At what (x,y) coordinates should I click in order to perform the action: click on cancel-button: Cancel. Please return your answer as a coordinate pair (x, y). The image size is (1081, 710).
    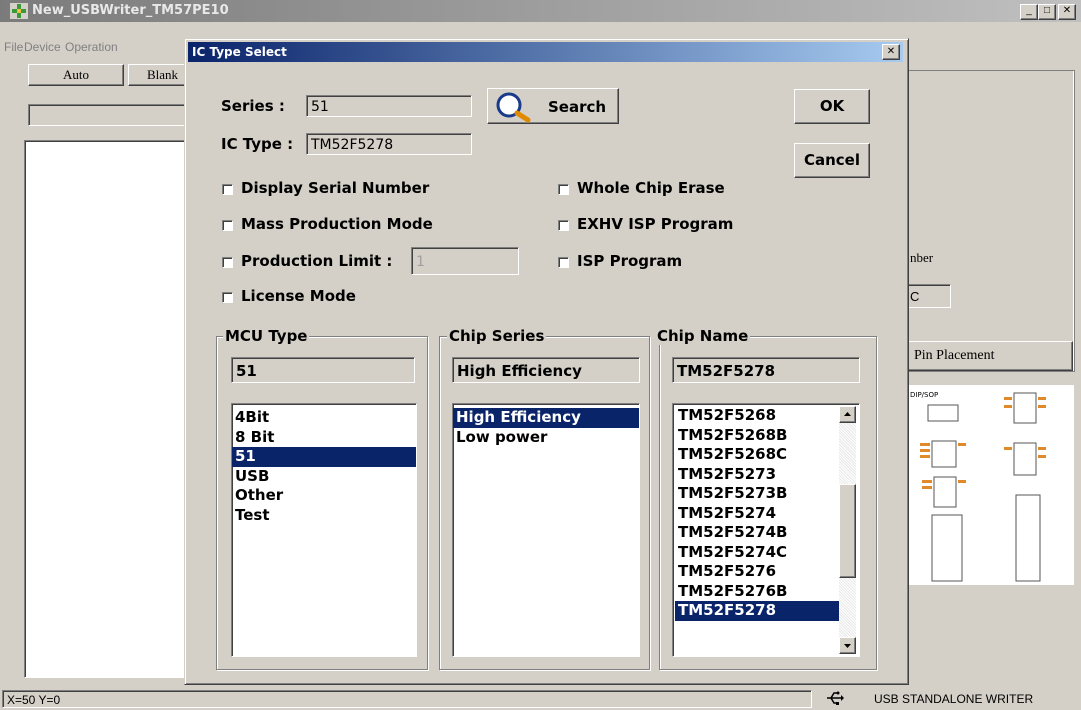
    Looking at the image, I should click on (832, 160).